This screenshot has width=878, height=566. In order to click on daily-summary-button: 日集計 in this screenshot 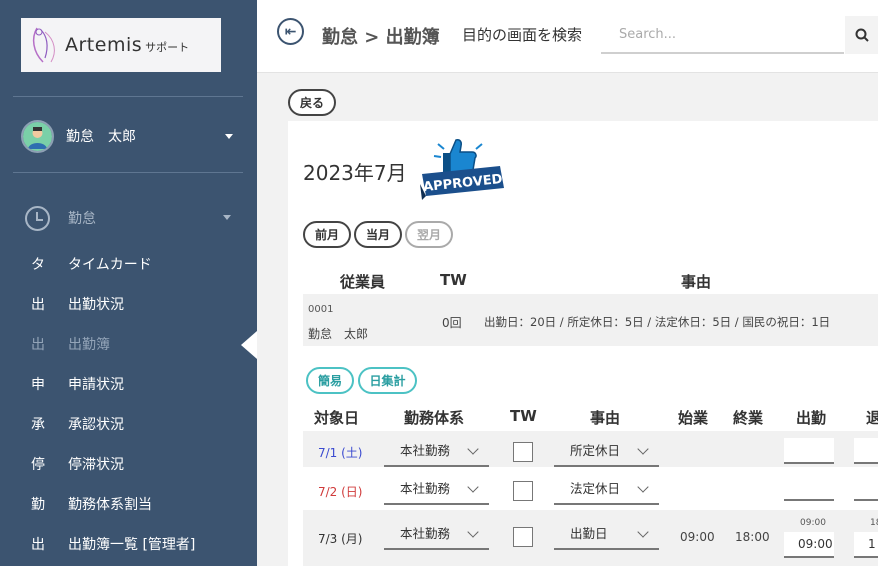, I will do `click(387, 380)`.